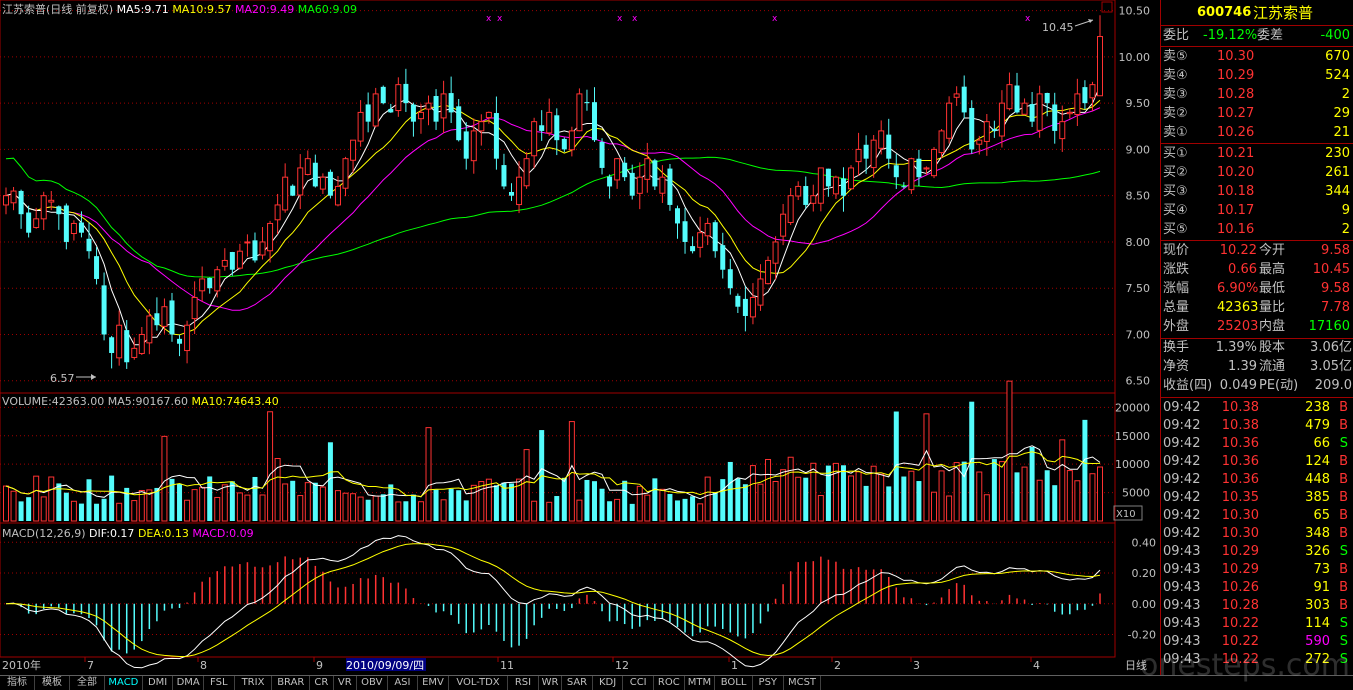 This screenshot has height=690, width=1353. What do you see at coordinates (1337, 153) in the screenshot?
I see `buy-volume: 230` at bounding box center [1337, 153].